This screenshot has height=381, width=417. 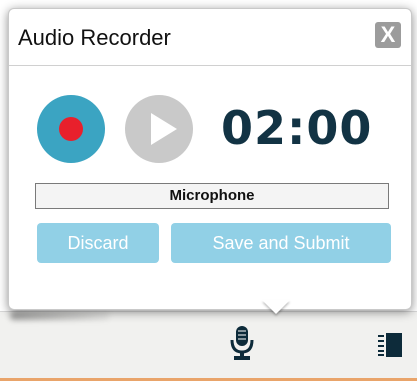 I want to click on discard-button: Discard, so click(x=98, y=243).